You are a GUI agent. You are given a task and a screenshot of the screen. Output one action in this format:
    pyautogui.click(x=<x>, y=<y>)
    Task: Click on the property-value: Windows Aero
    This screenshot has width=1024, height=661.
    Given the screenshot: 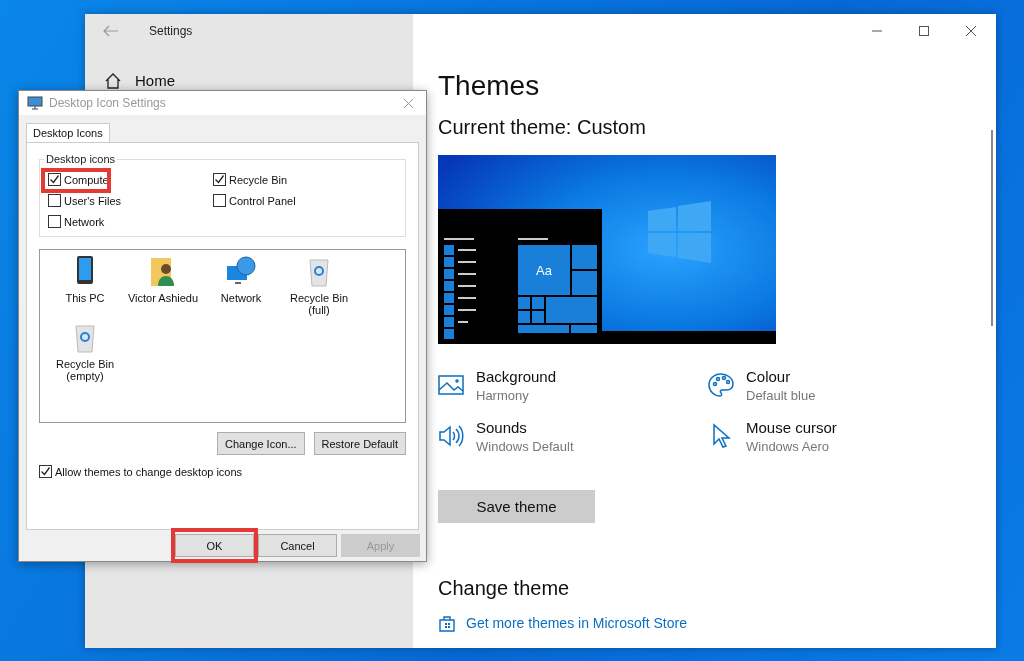 What is the action you would take?
    pyautogui.click(x=788, y=446)
    